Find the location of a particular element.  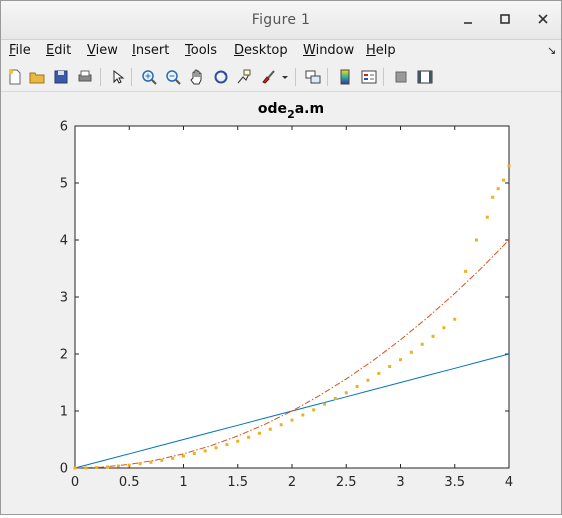

open-file-icon is located at coordinates (37, 77).